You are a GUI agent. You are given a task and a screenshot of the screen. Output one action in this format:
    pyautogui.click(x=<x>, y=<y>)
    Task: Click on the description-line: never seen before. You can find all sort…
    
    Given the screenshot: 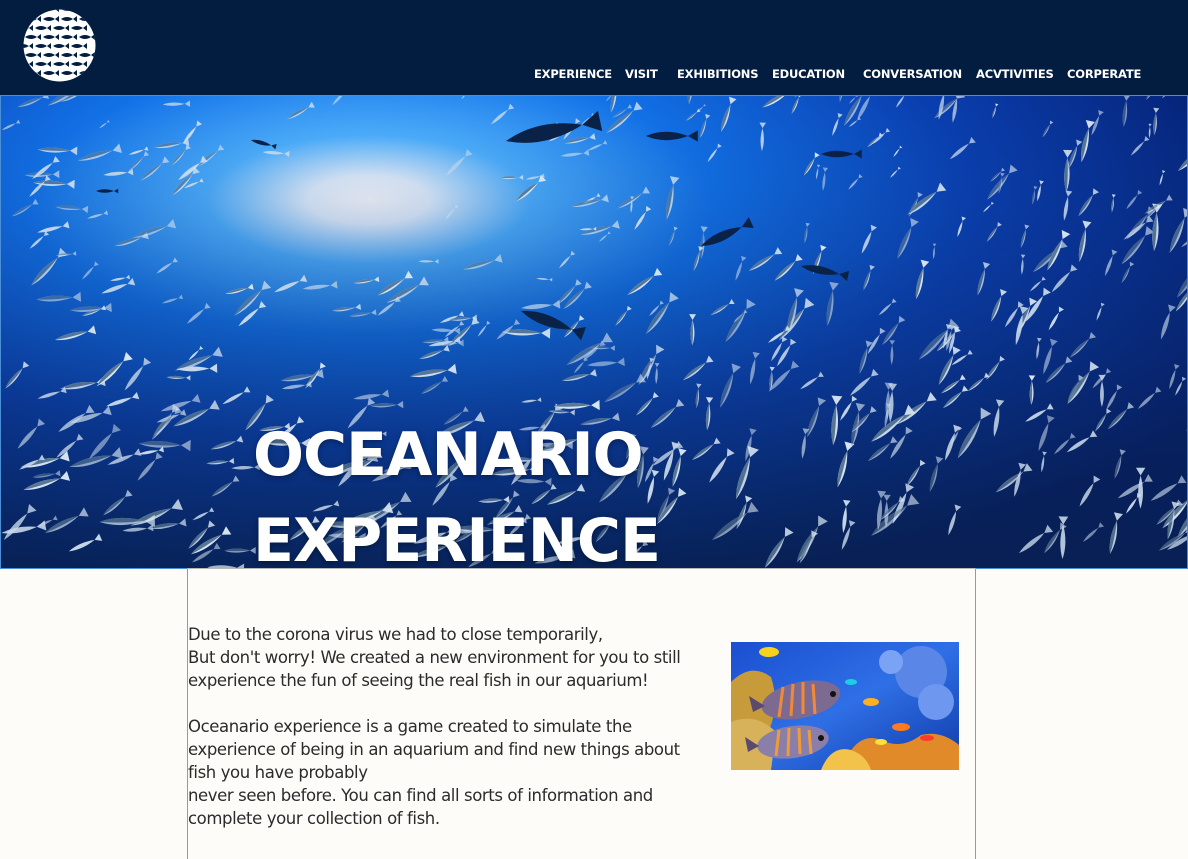 What is the action you would take?
    pyautogui.click(x=420, y=795)
    